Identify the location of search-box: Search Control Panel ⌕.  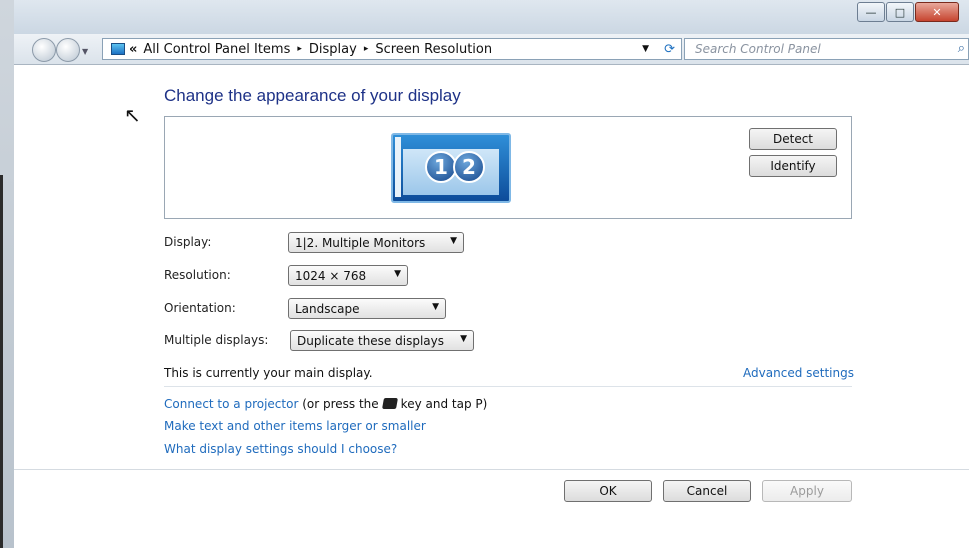
(826, 49).